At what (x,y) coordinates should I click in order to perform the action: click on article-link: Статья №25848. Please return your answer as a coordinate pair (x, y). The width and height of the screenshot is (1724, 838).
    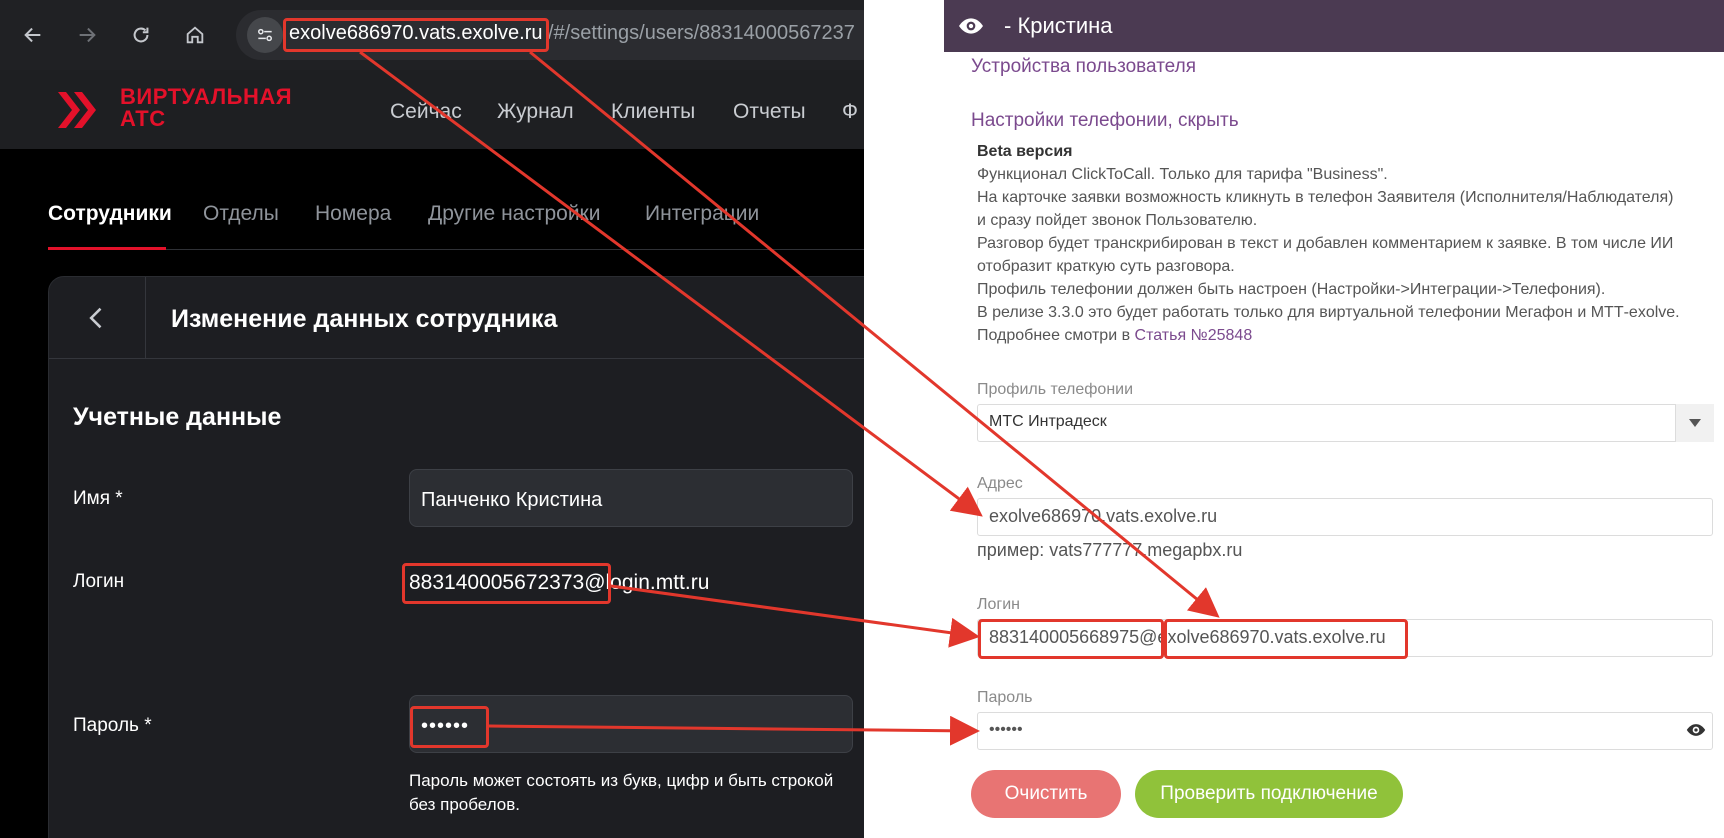
    Looking at the image, I should click on (1194, 335).